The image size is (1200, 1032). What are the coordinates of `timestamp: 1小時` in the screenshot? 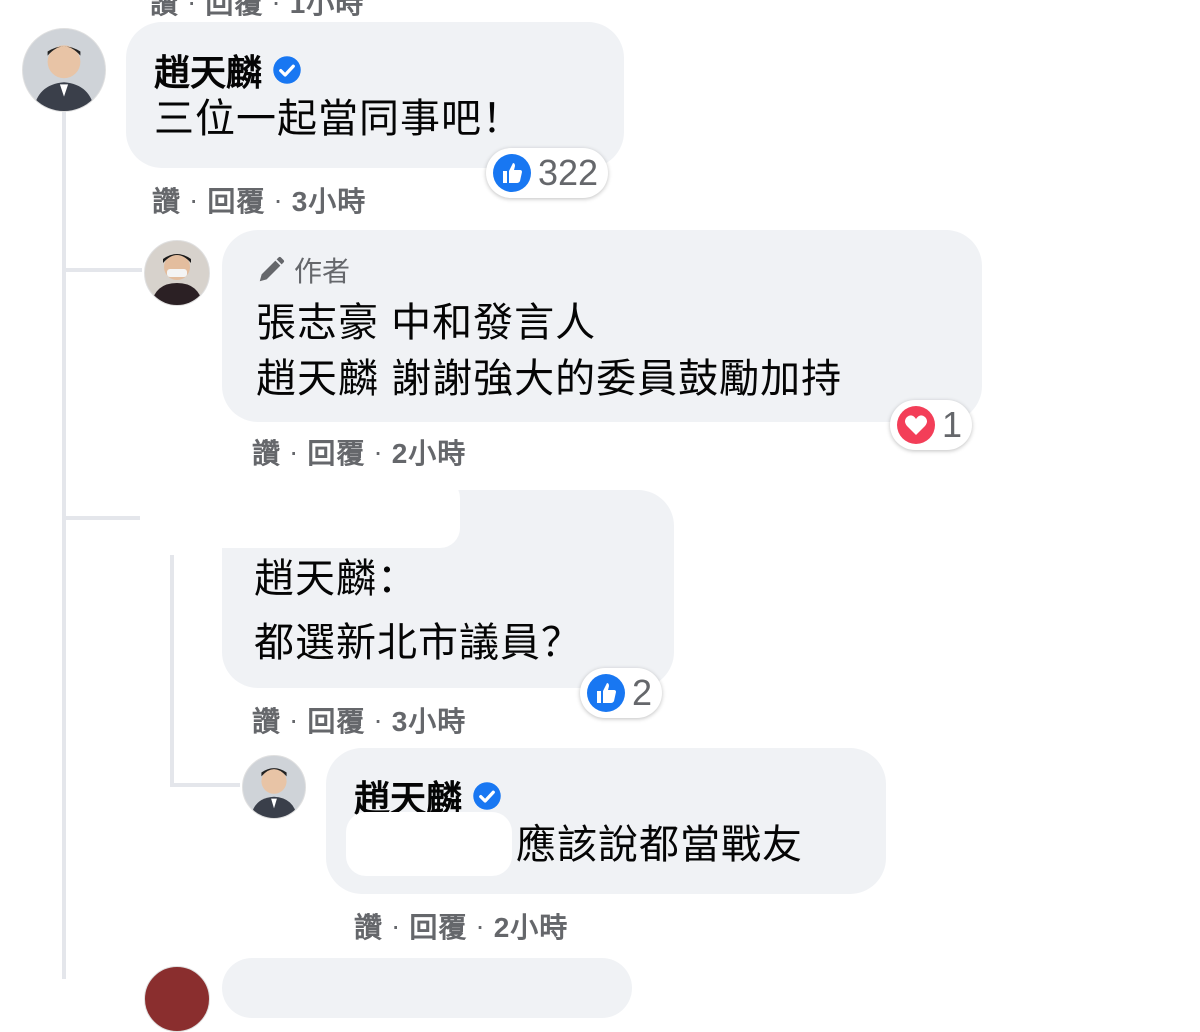 It's located at (327, 11).